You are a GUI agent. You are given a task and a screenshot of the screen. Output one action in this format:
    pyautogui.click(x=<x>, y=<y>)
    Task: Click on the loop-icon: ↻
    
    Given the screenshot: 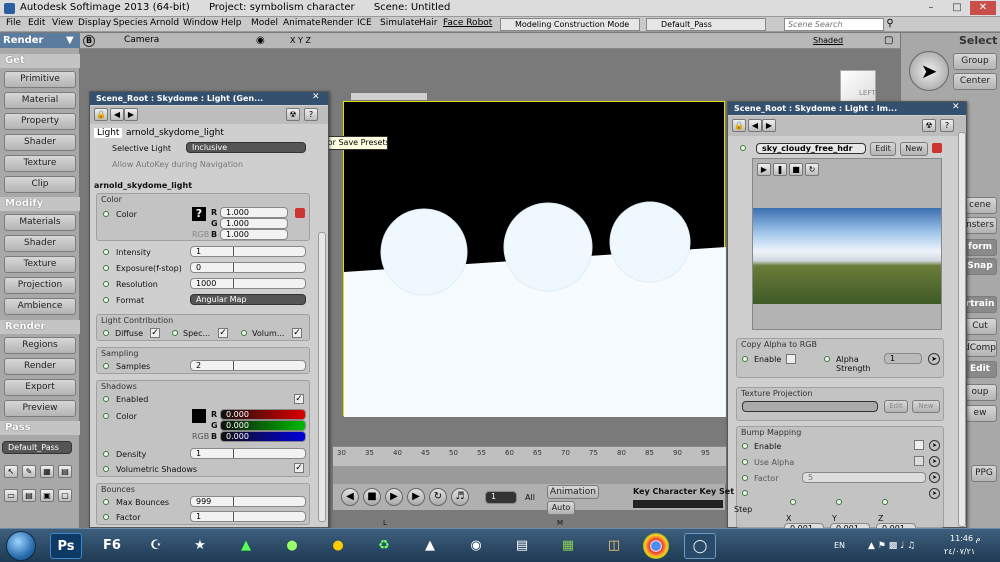 What is the action you would take?
    pyautogui.click(x=438, y=497)
    